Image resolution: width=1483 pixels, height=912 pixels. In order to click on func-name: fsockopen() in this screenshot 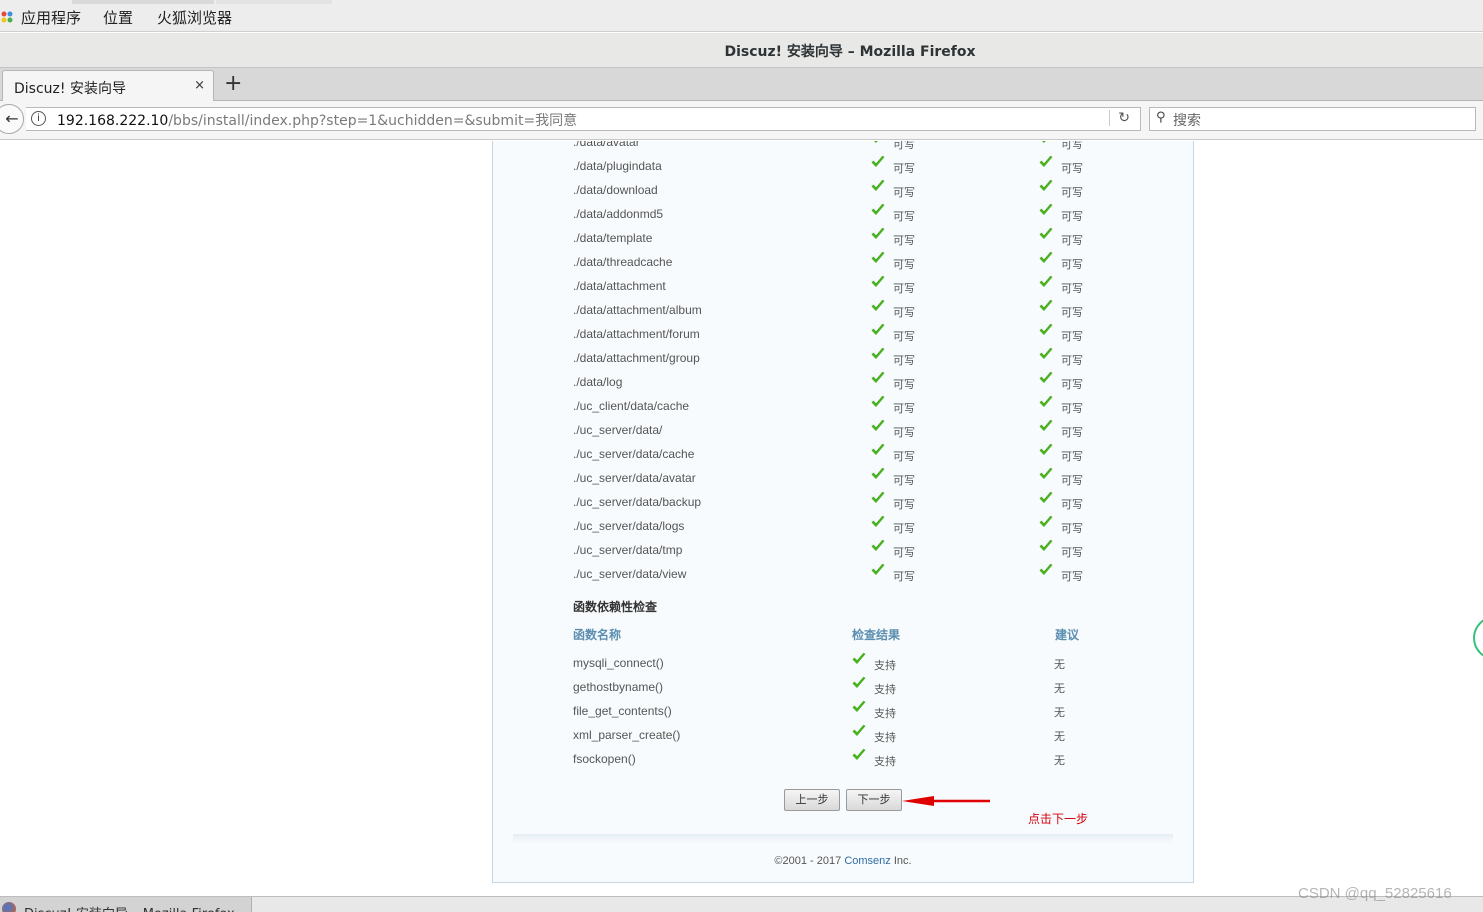, I will do `click(604, 759)`.